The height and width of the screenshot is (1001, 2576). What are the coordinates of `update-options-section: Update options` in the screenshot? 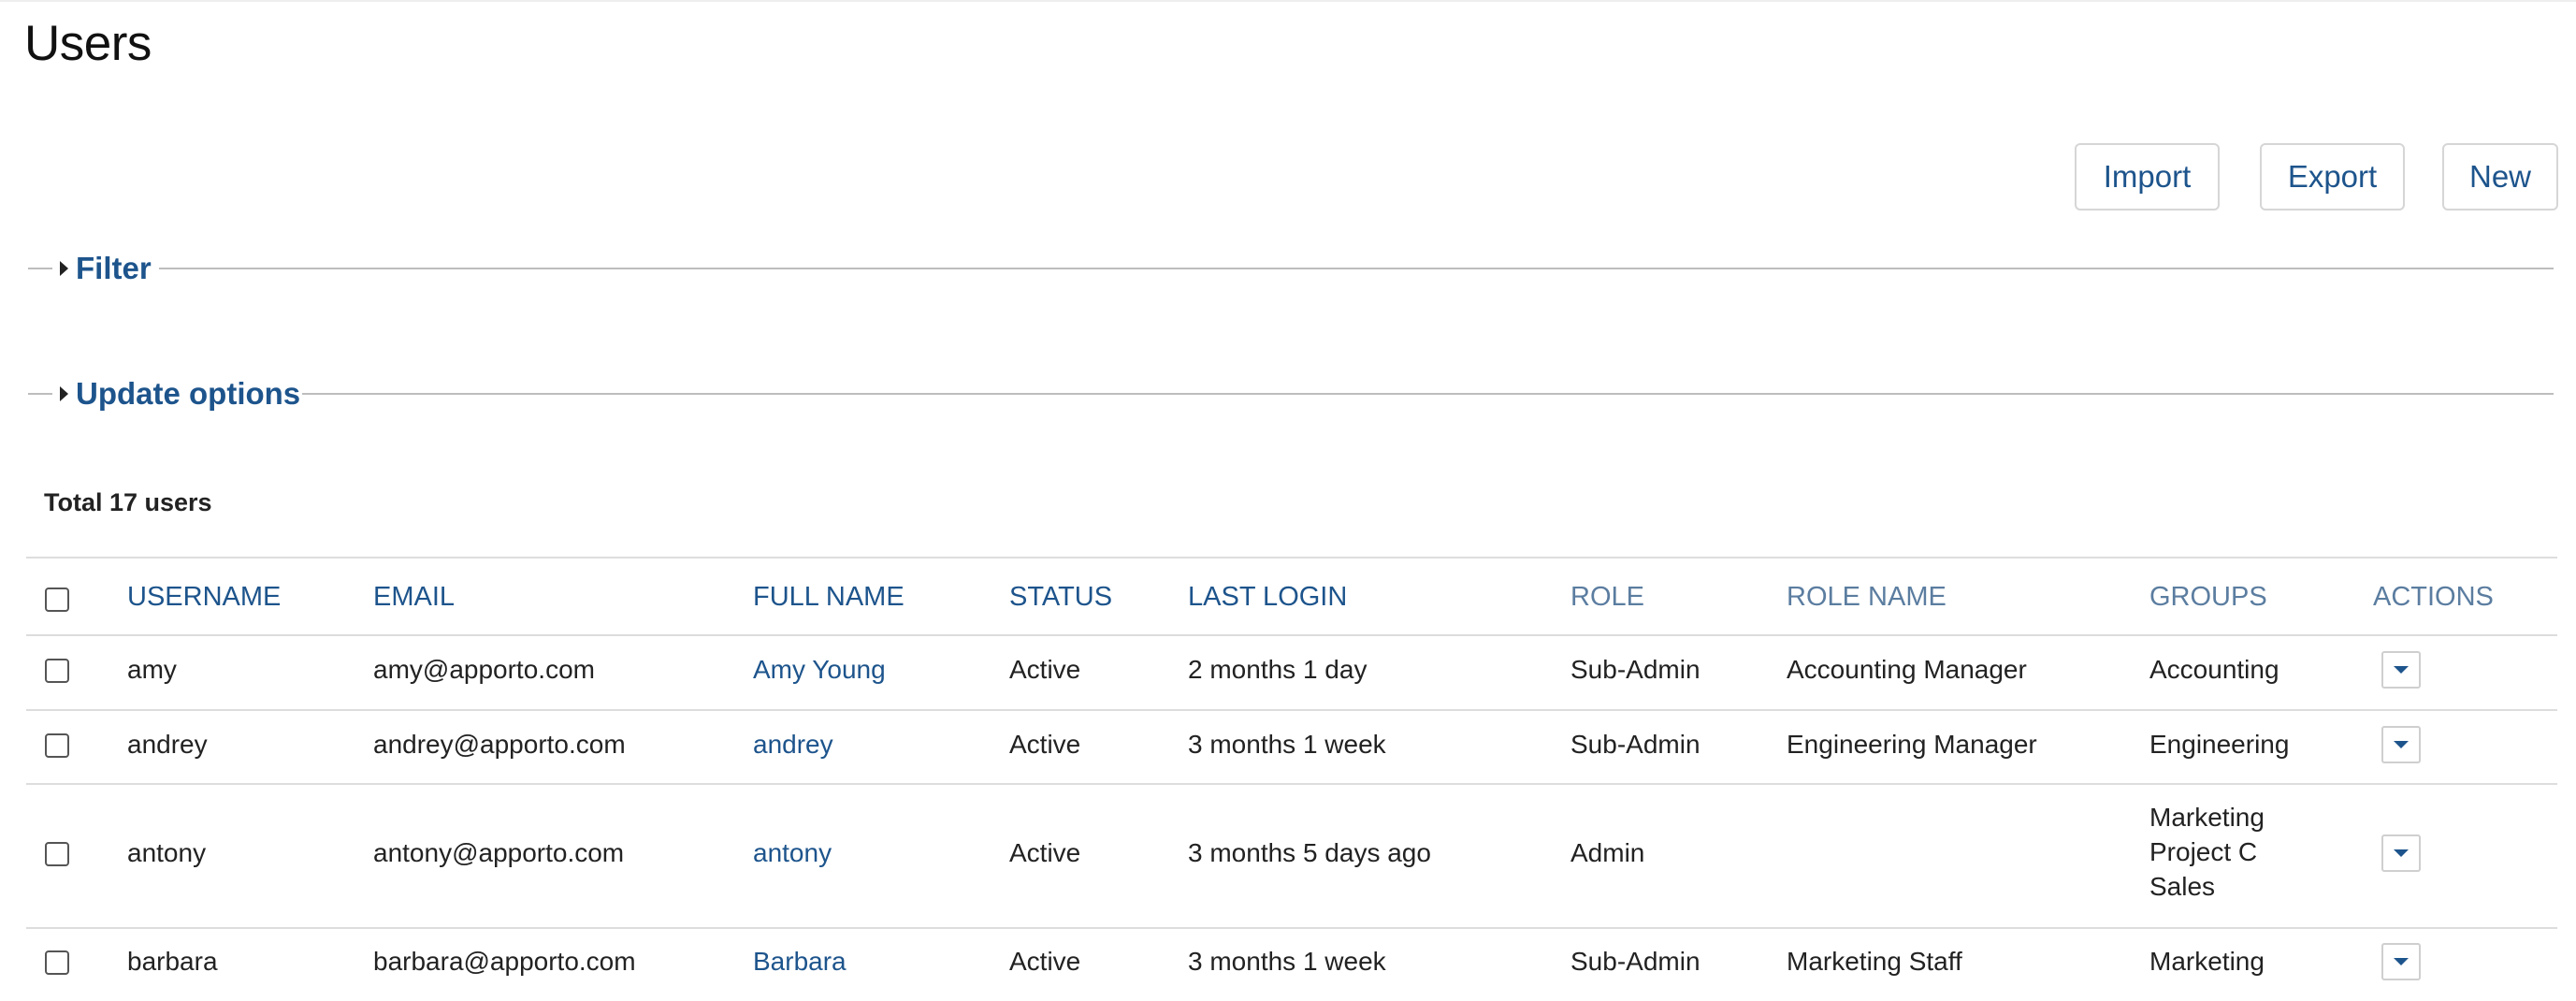 It's located at (1291, 393).